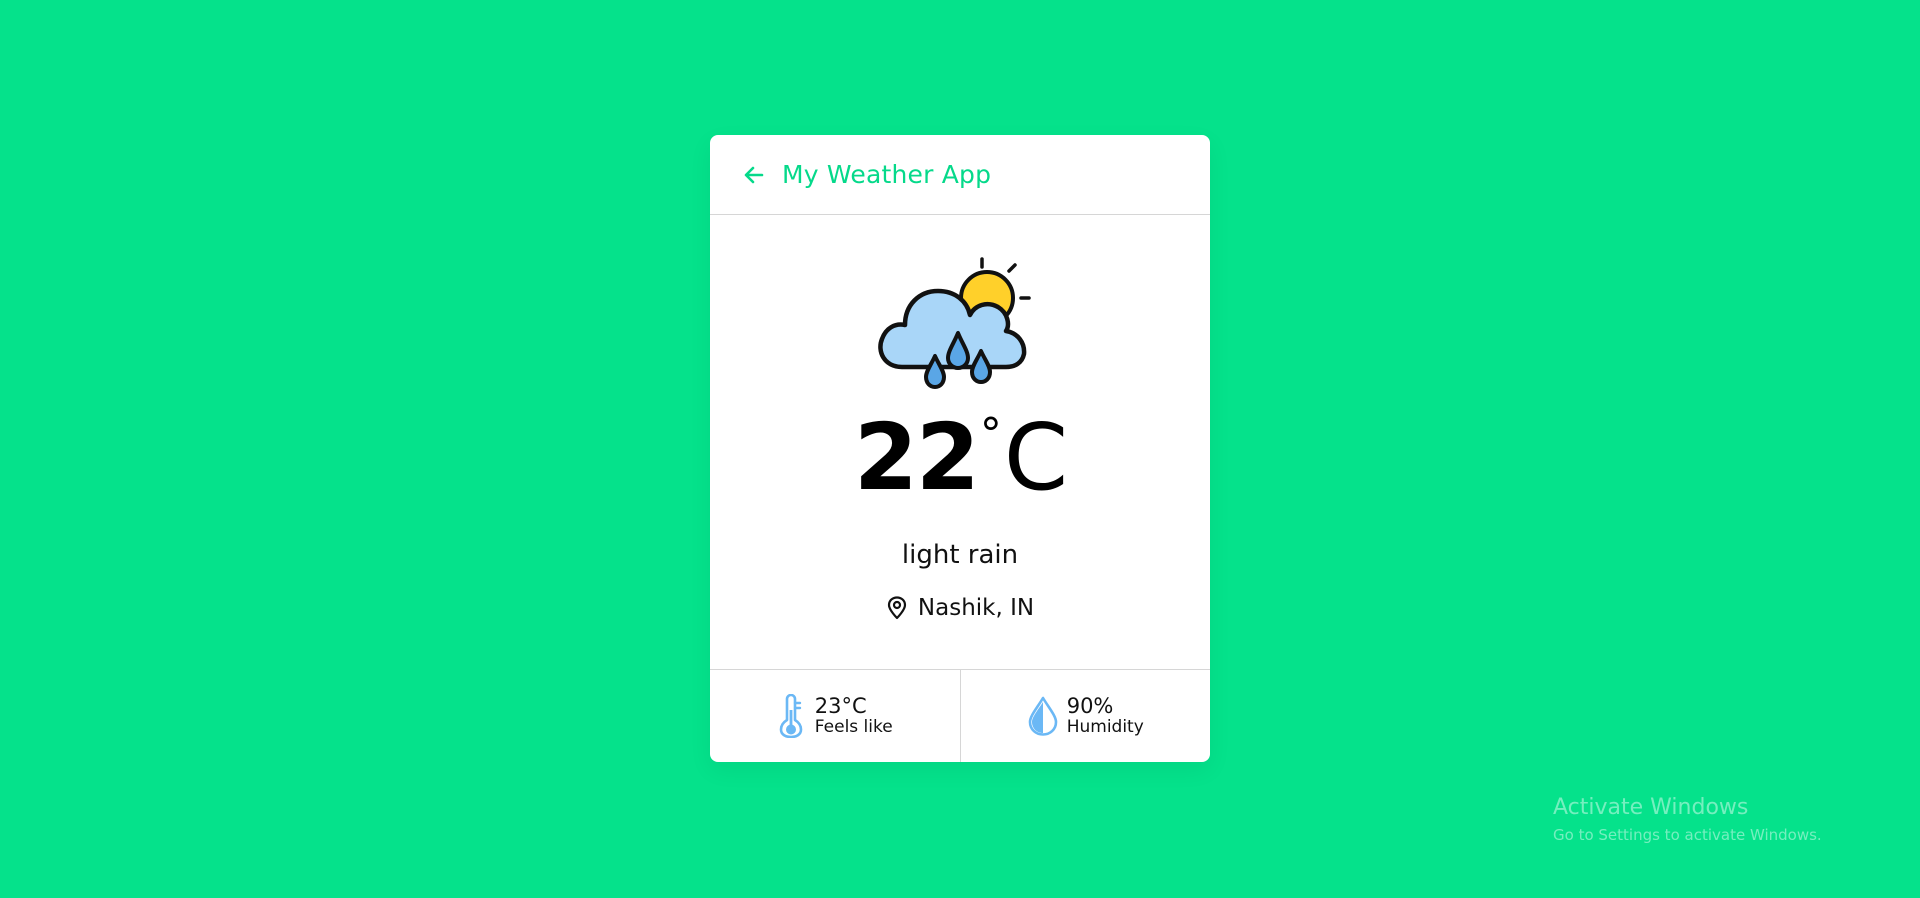 This screenshot has width=1920, height=898. Describe the element at coordinates (1105, 727) in the screenshot. I see `humidity-label: Humidity` at that location.